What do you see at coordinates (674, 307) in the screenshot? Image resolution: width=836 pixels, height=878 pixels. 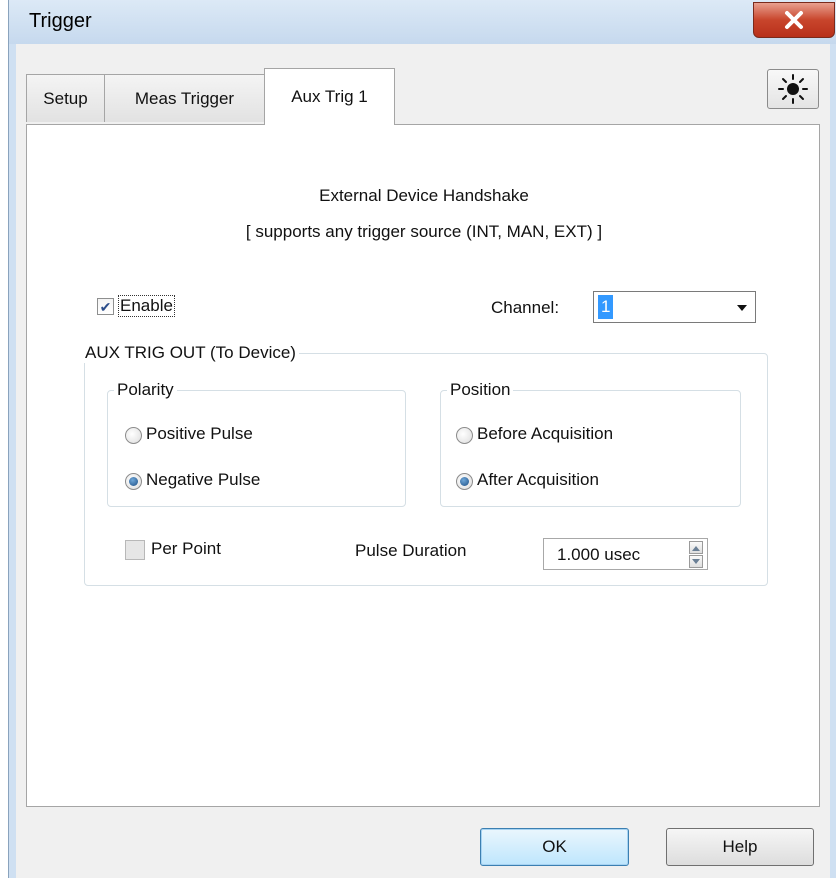 I see `channel-select: 1` at bounding box center [674, 307].